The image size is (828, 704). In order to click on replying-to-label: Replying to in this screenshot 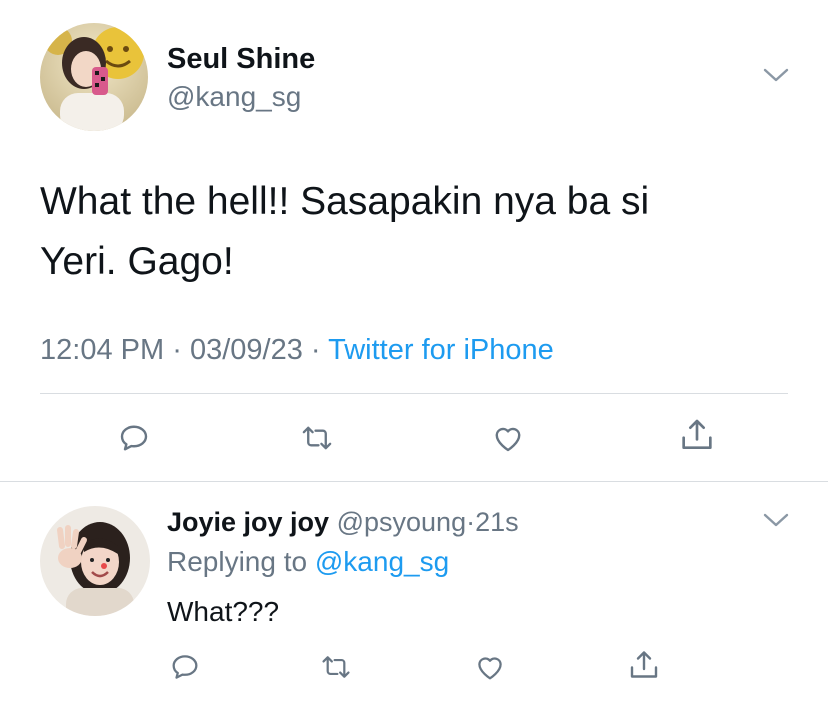, I will do `click(237, 561)`.